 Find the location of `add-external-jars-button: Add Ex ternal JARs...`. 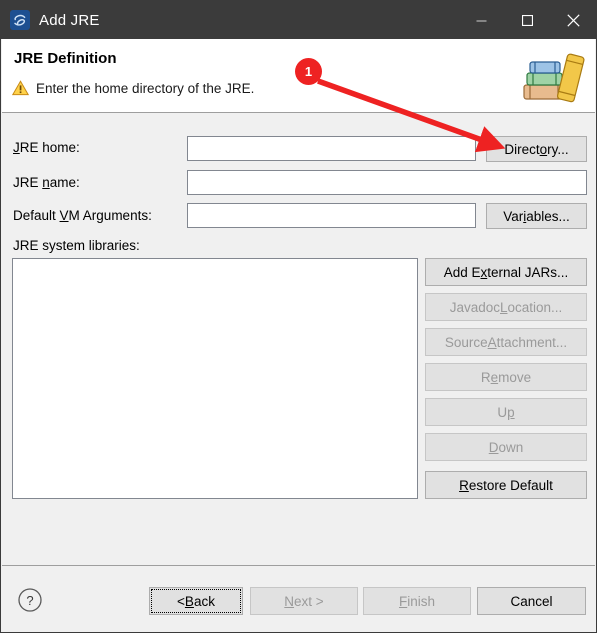

add-external-jars-button: Add Ex ternal JARs... is located at coordinates (506, 272).